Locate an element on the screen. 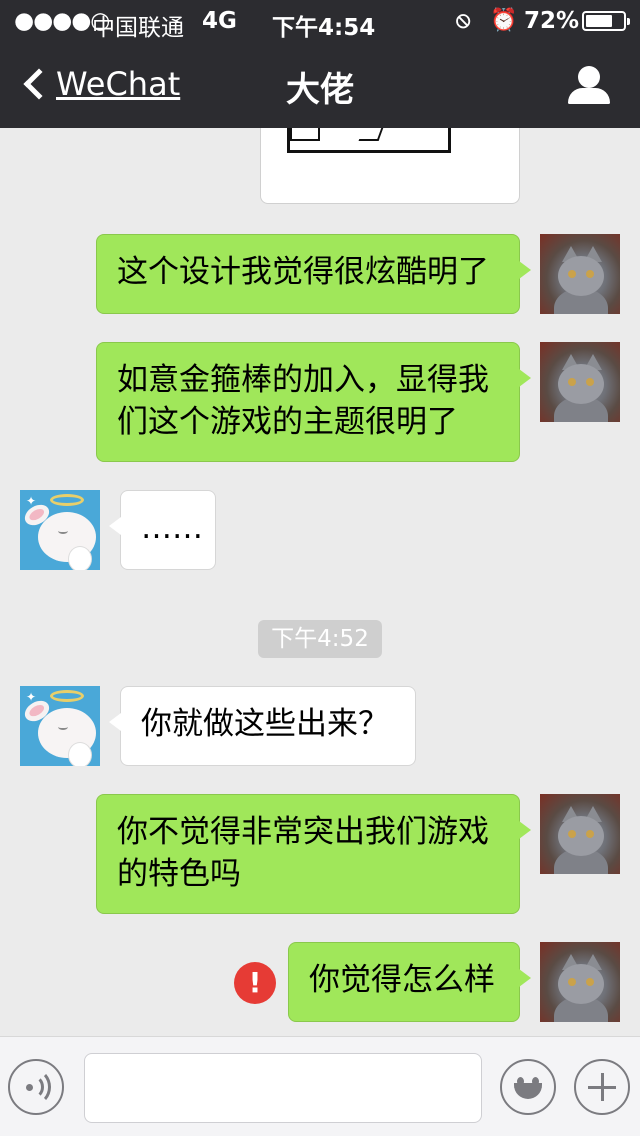 This screenshot has width=640, height=1136. voice-input-button is located at coordinates (36, 1087).